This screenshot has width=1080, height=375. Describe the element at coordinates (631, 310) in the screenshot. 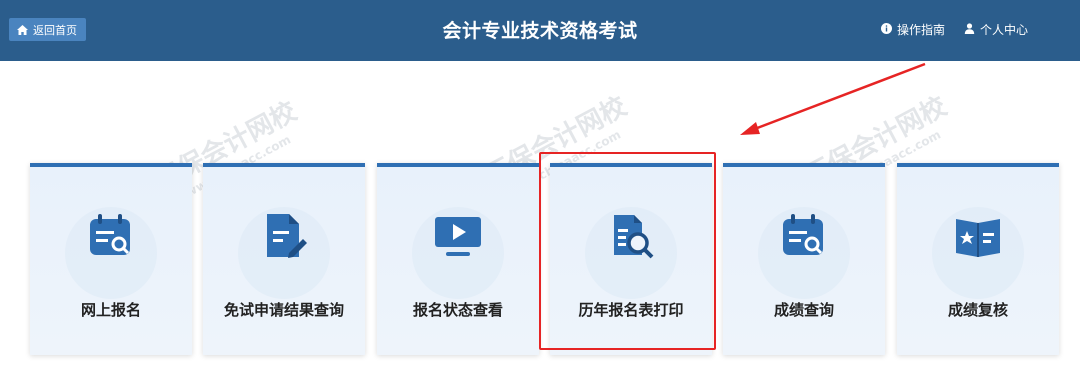

I see `card-label: 历年报名表打印` at that location.